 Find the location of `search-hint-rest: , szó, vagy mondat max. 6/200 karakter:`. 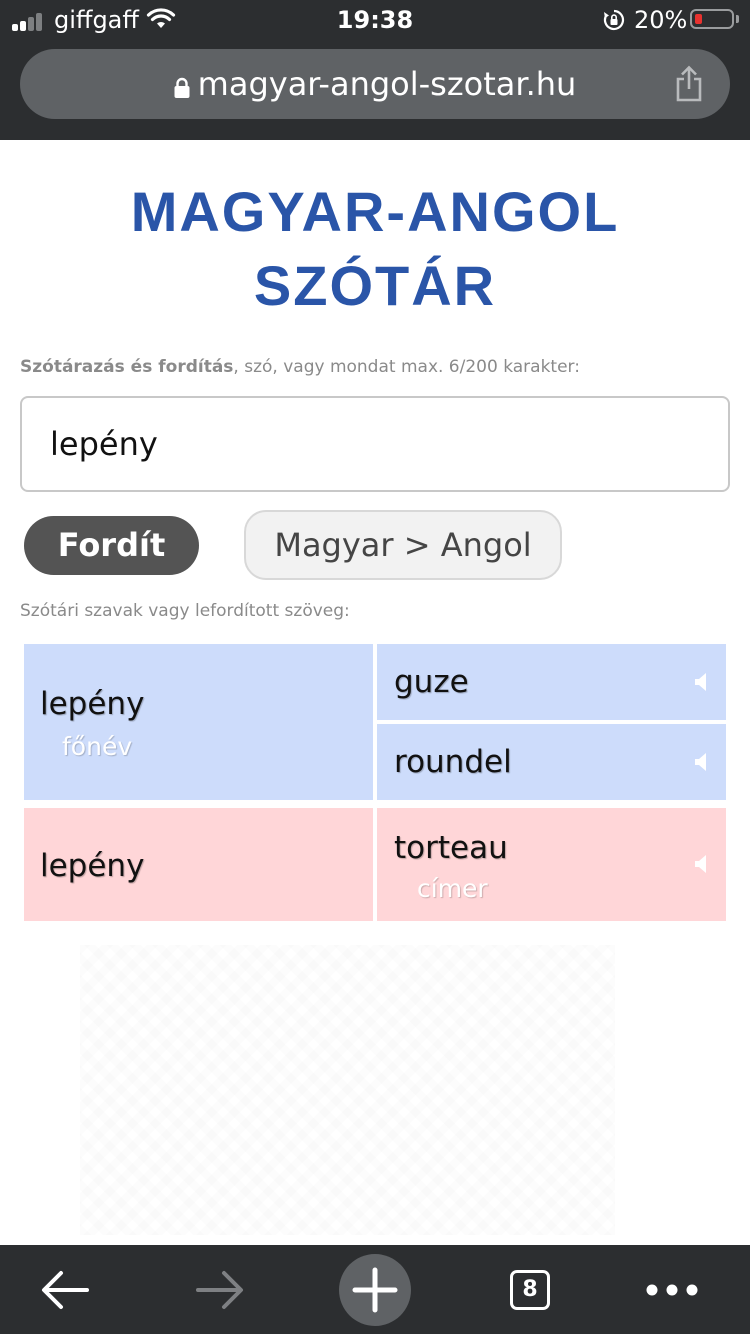

search-hint-rest: , szó, vagy mondat max. 6/200 karakter: is located at coordinates (406, 367).